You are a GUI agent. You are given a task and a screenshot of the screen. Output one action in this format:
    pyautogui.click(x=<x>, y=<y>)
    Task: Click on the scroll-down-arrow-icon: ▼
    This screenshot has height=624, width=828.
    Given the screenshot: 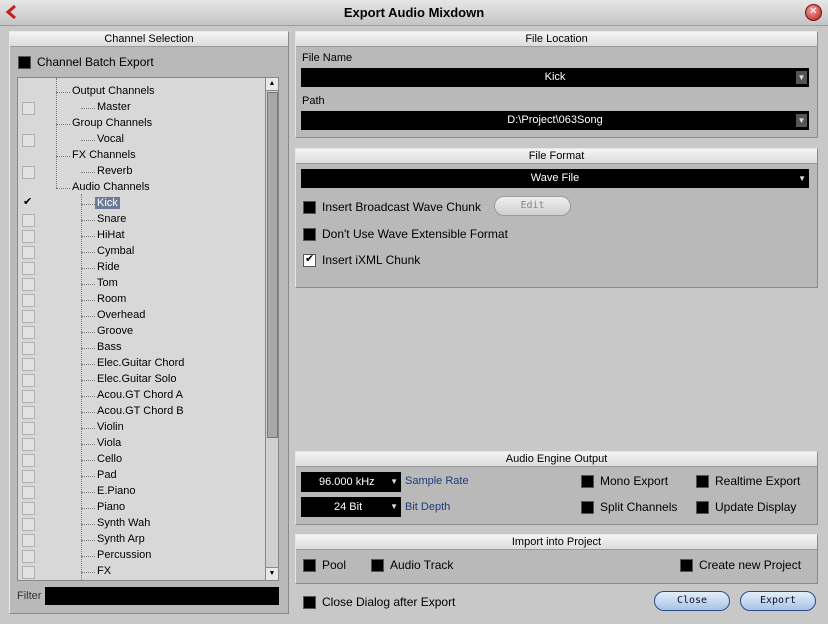 What is the action you would take?
    pyautogui.click(x=272, y=573)
    